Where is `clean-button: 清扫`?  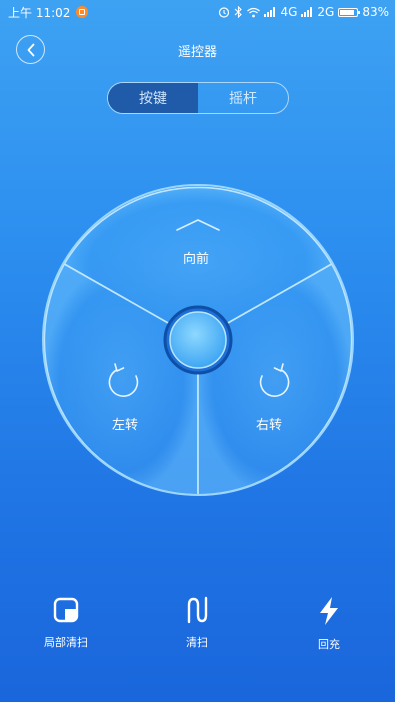 clean-button: 清扫 is located at coordinates (197, 623).